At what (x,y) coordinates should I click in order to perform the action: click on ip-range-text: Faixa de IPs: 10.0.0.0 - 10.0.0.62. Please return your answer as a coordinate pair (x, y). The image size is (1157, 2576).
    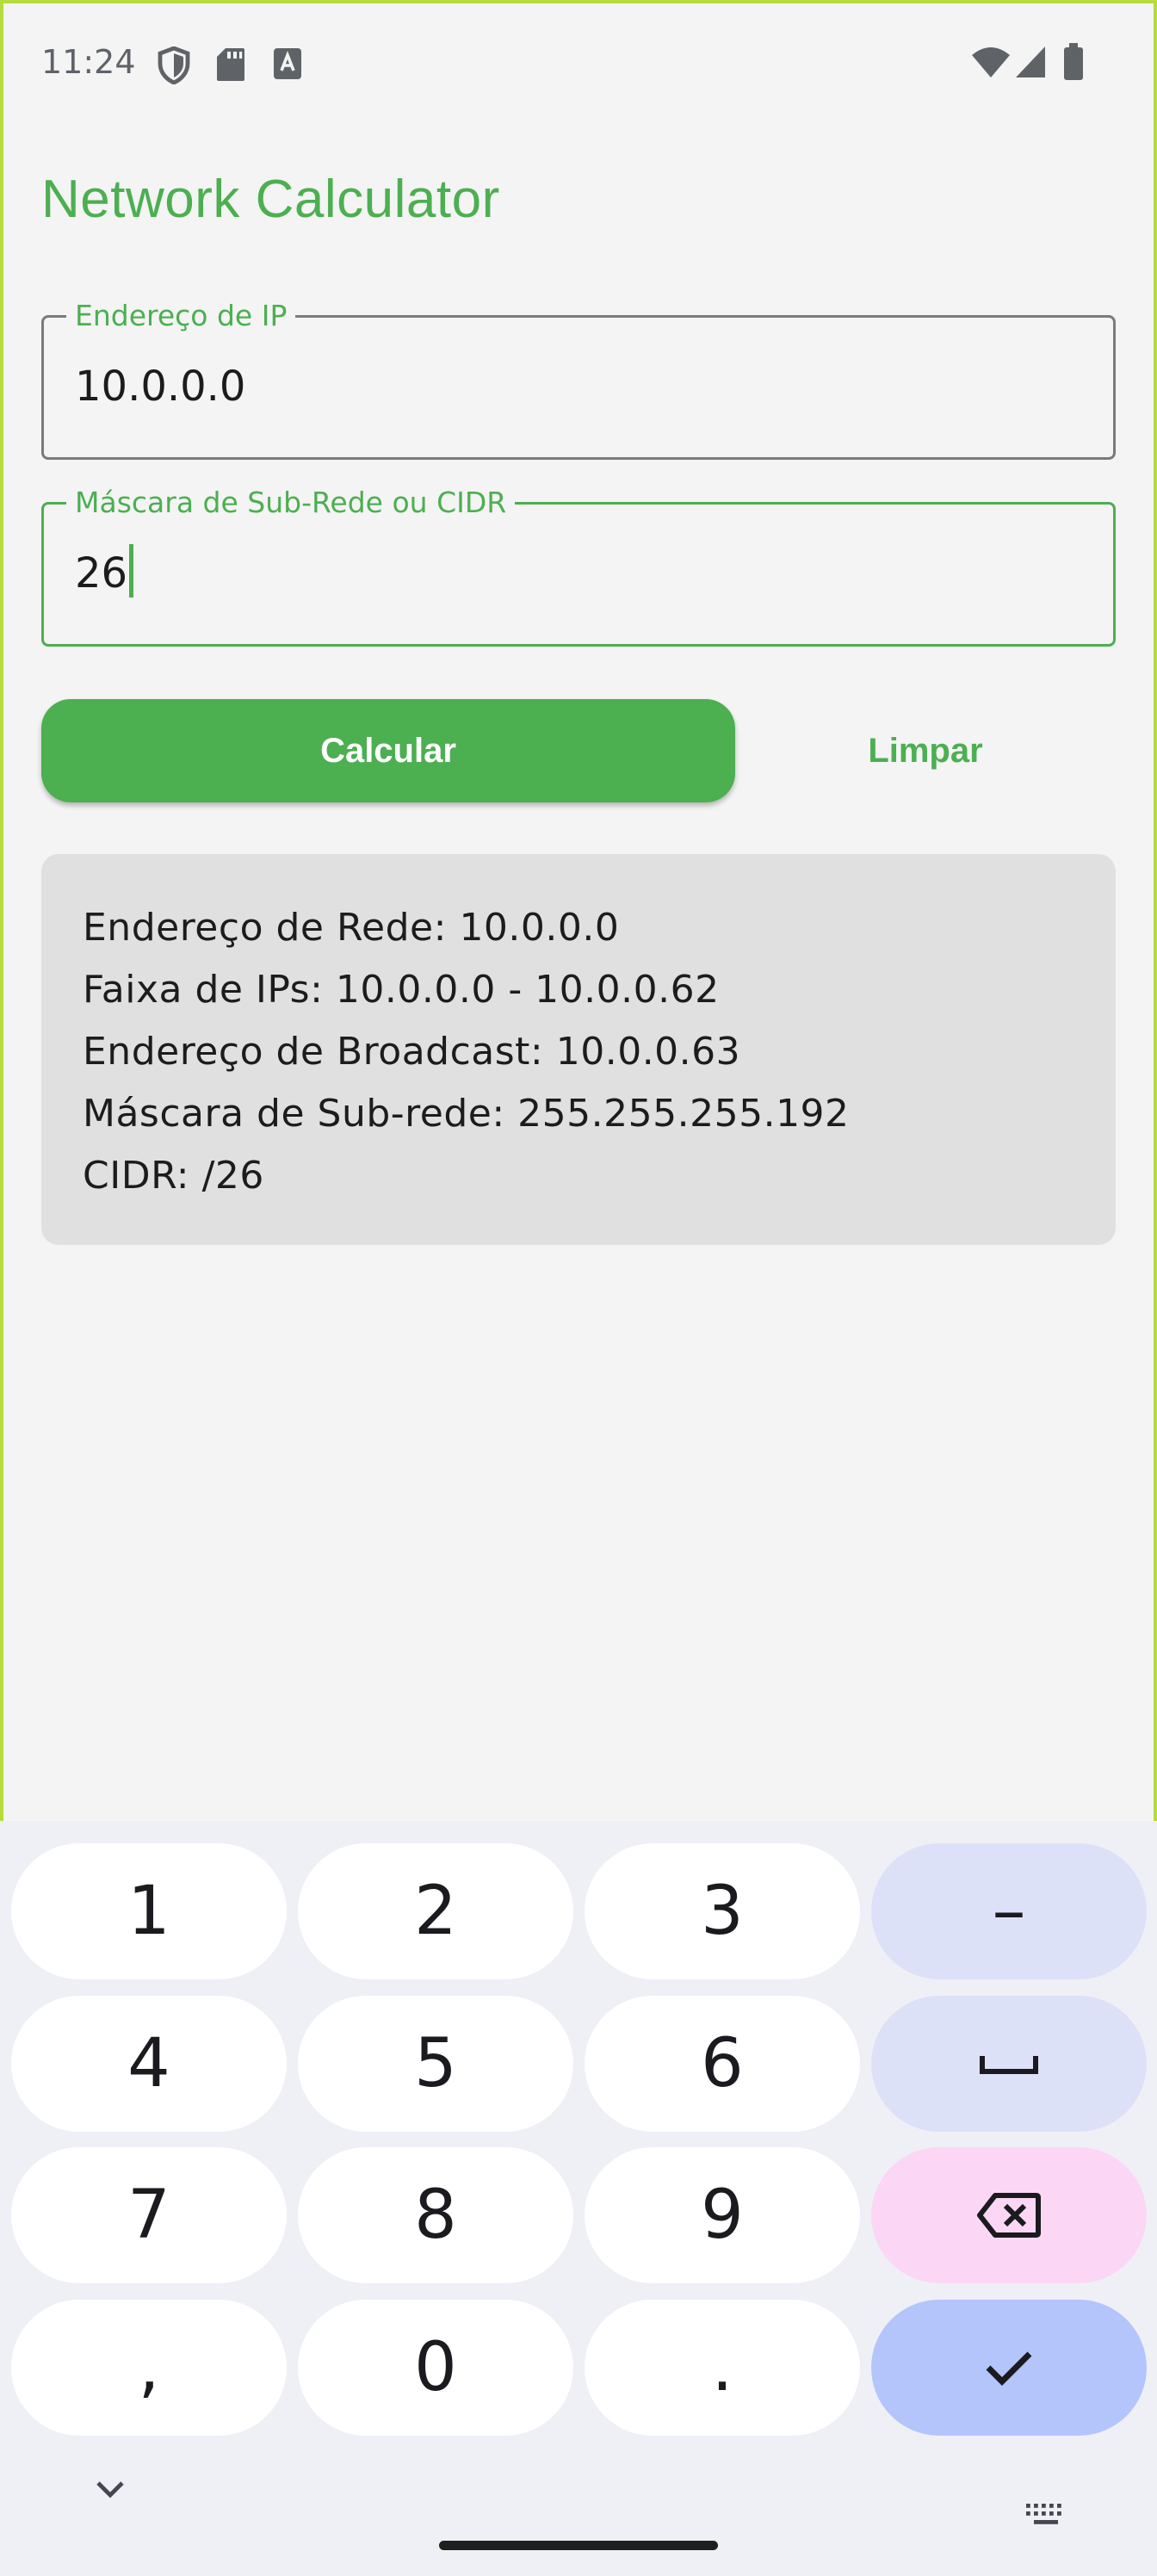
    Looking at the image, I should click on (401, 990).